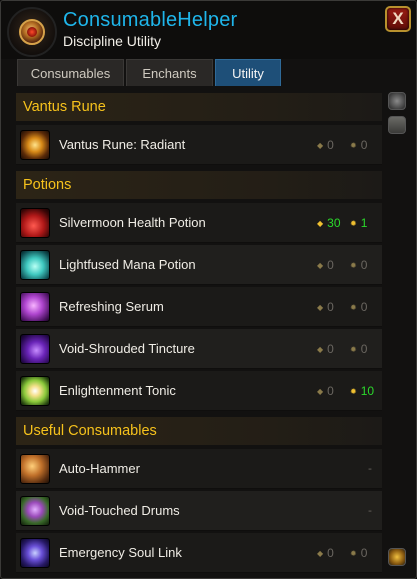  I want to click on item-name: Vantus Rune: Radiant, so click(122, 144).